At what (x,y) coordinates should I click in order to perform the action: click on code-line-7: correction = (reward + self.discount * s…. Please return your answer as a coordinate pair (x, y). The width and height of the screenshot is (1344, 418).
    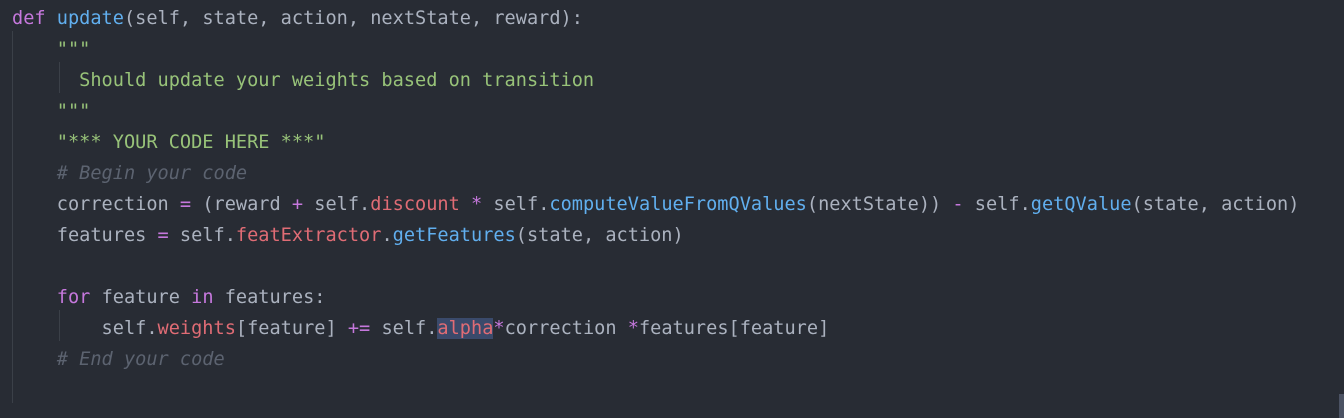
    Looking at the image, I should click on (656, 204).